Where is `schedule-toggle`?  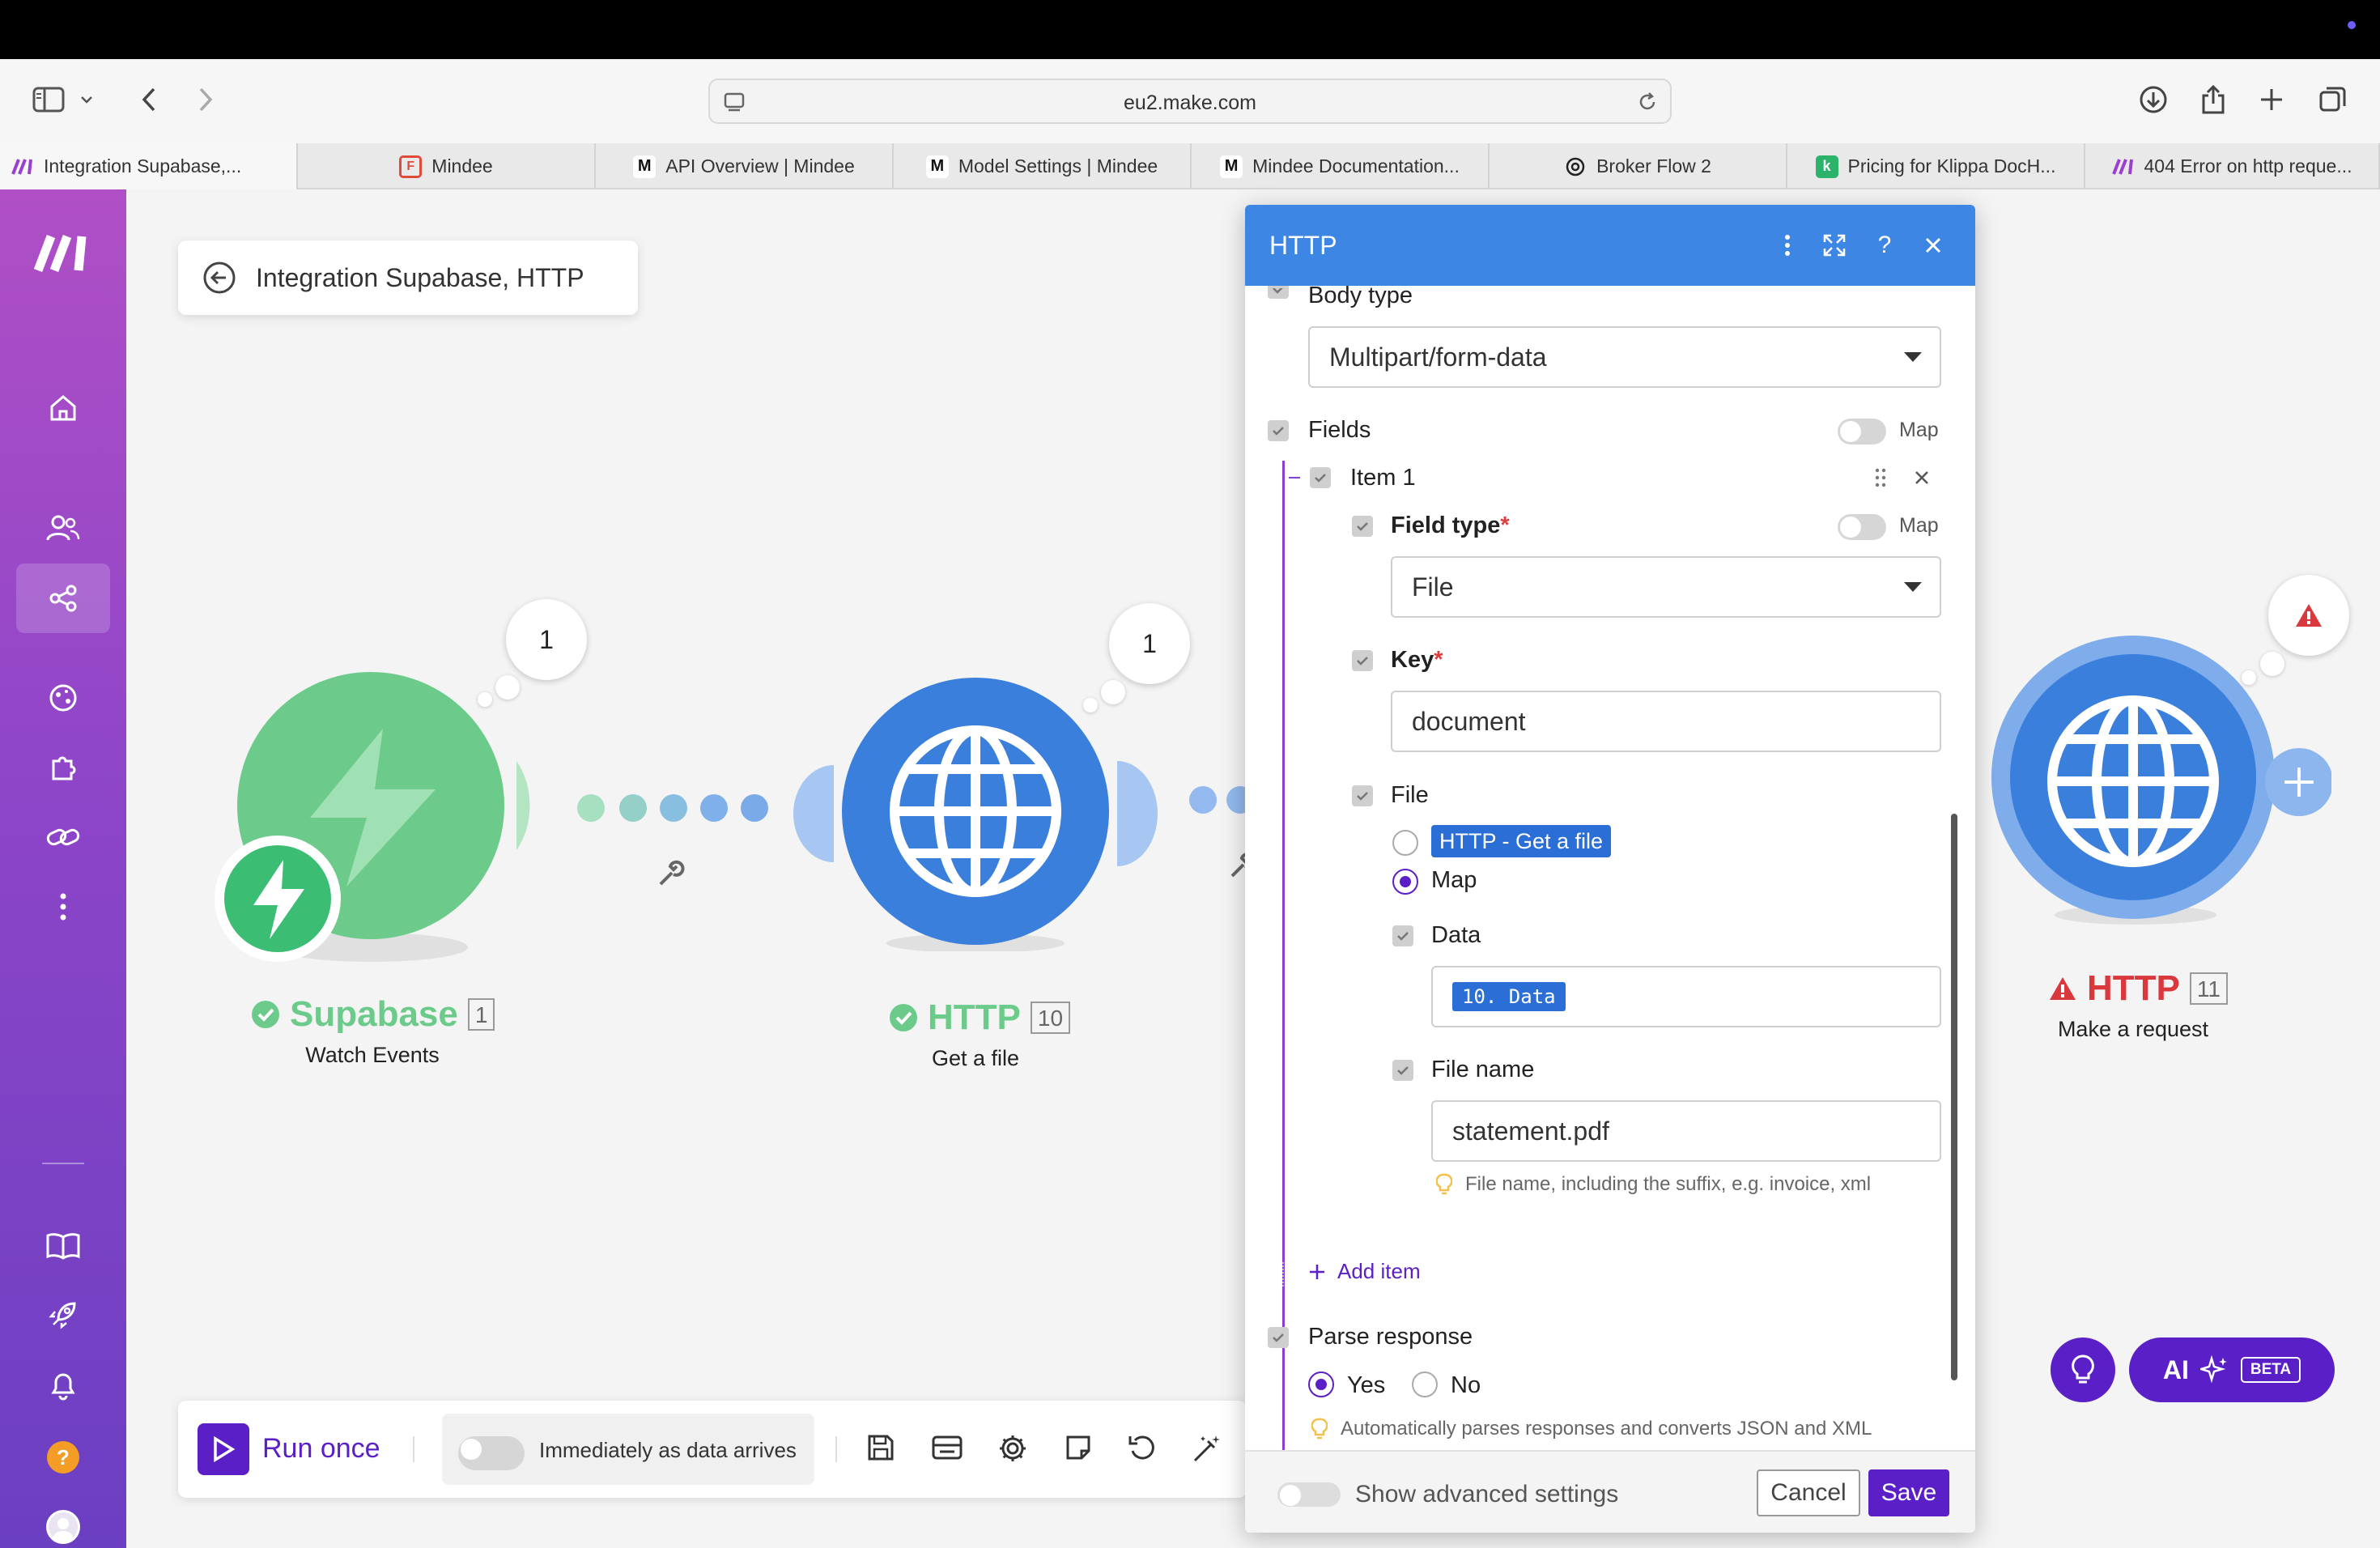
schedule-toggle is located at coordinates (491, 1453).